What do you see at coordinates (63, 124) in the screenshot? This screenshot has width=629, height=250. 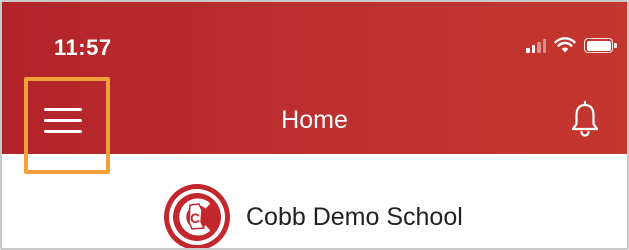 I see `menu-icon` at bounding box center [63, 124].